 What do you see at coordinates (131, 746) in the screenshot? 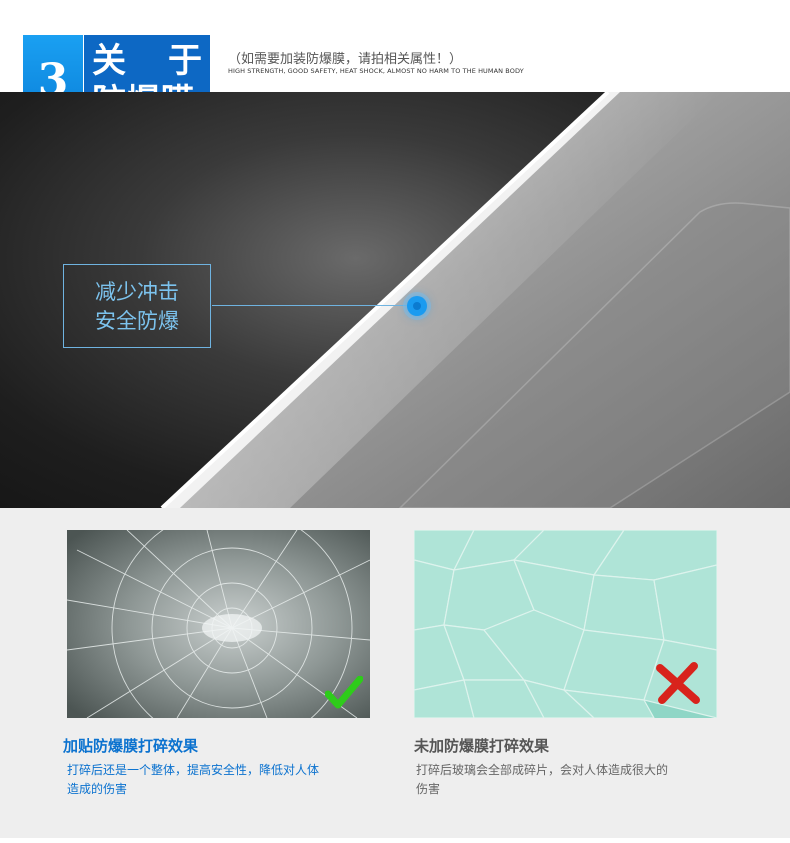
I see `with-film-title: 加贴防爆膜打碎效果` at bounding box center [131, 746].